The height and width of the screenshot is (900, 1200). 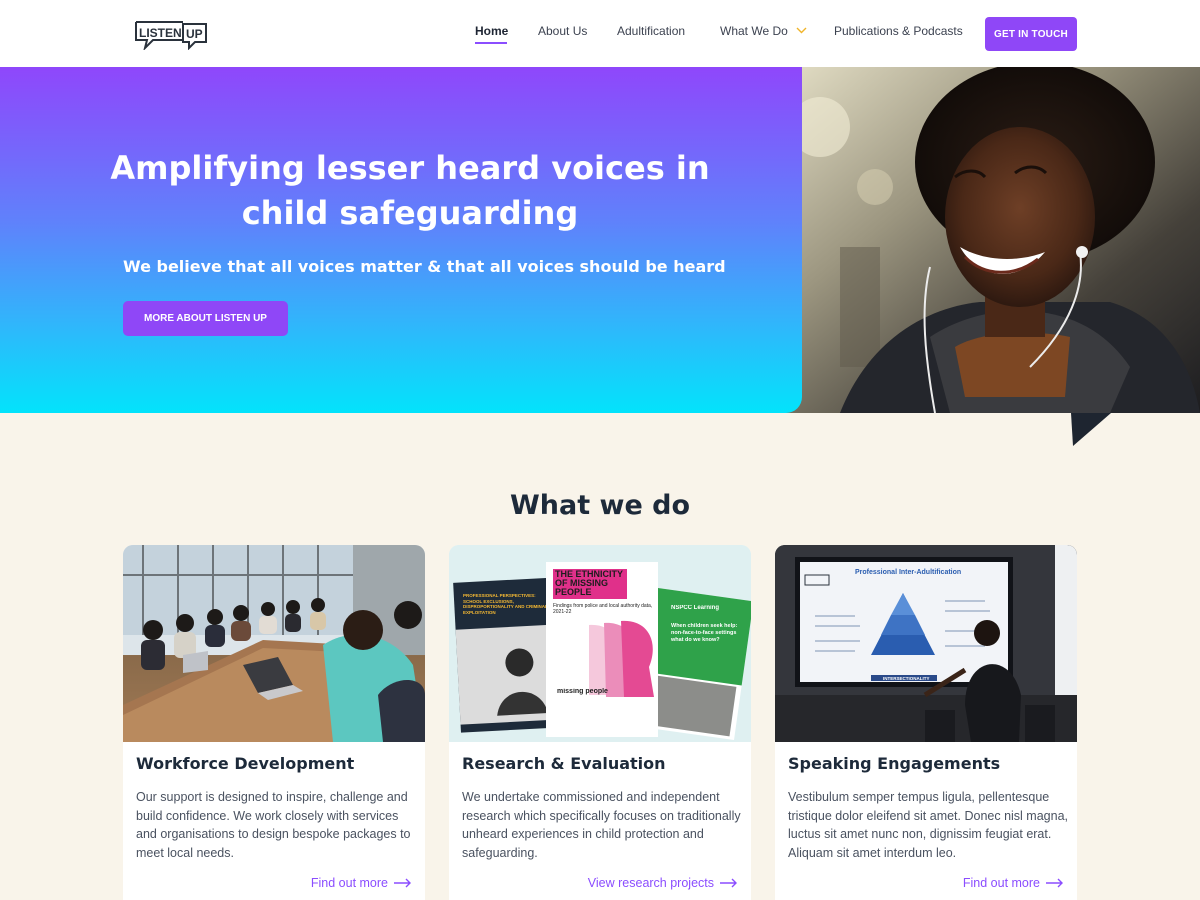 What do you see at coordinates (1031, 34) in the screenshot?
I see `get-in-touch-button: GET IN TOUCH` at bounding box center [1031, 34].